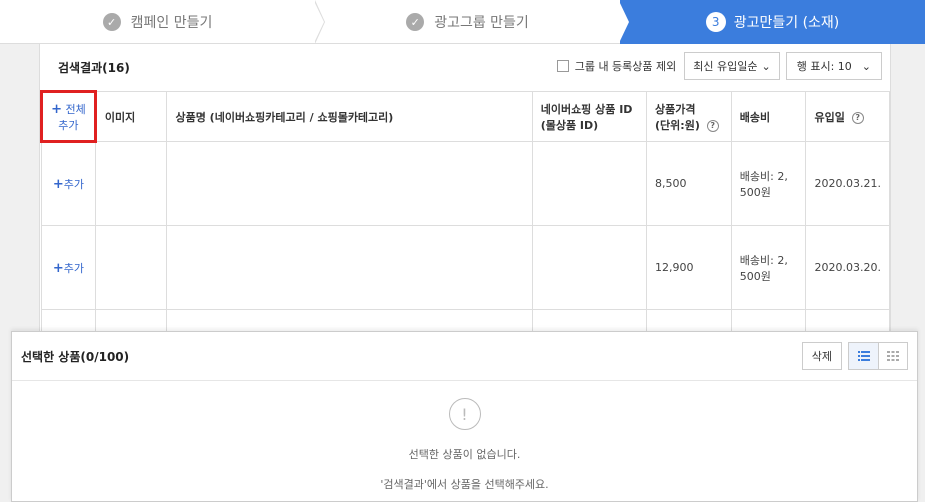  What do you see at coordinates (131, 116) in the screenshot?
I see `col-image: 이미지` at bounding box center [131, 116].